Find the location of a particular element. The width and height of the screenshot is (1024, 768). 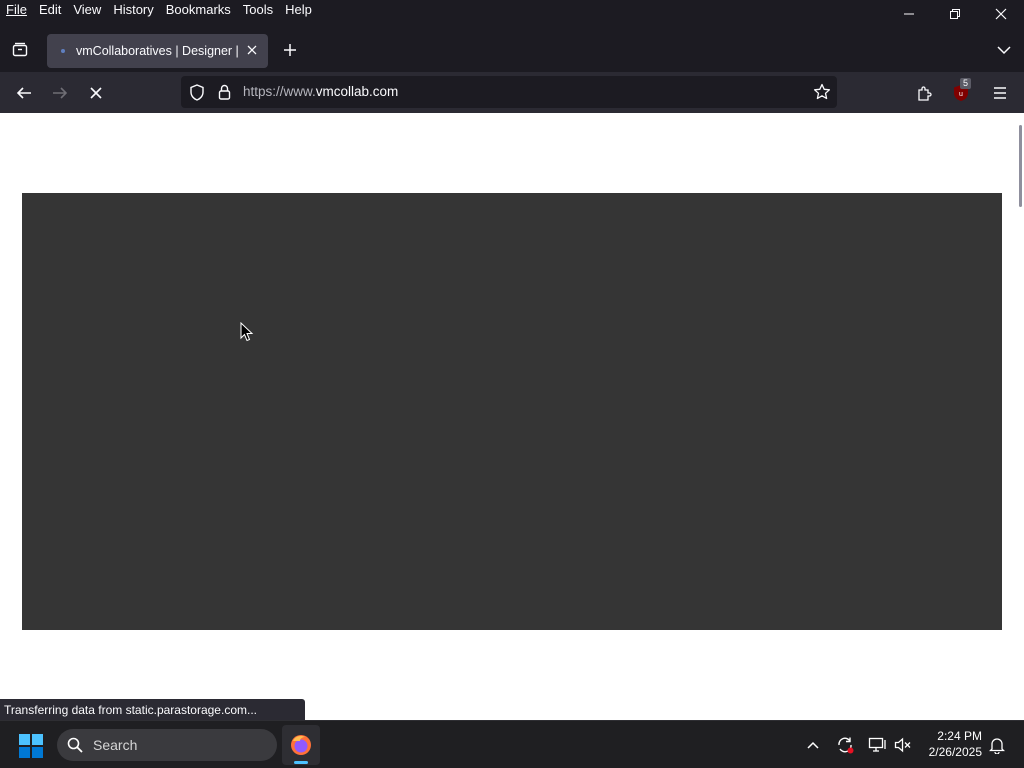

menu-tools: Tools is located at coordinates (258, 11).